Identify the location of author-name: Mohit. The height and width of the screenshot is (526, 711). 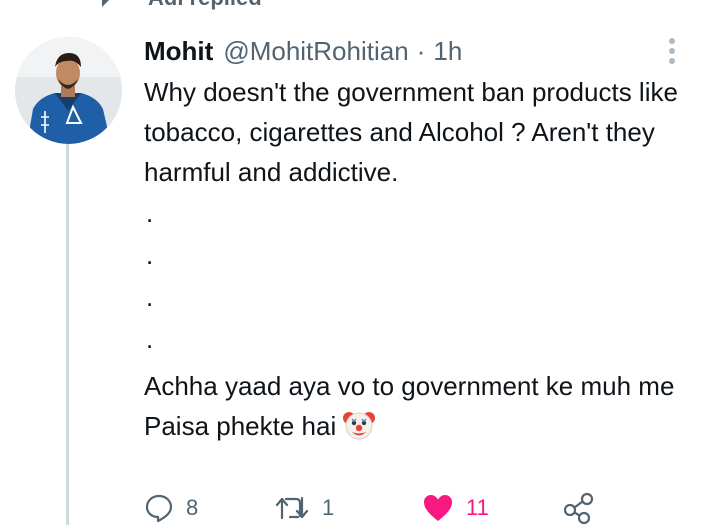
(178, 51).